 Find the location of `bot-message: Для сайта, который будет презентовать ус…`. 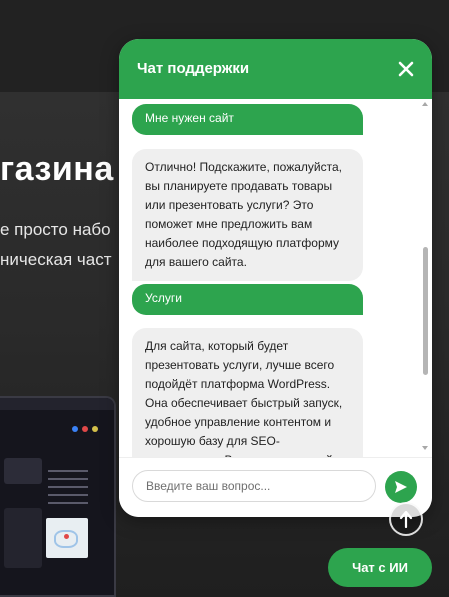

bot-message: Для сайта, который будет презентовать ус… is located at coordinates (247, 392).